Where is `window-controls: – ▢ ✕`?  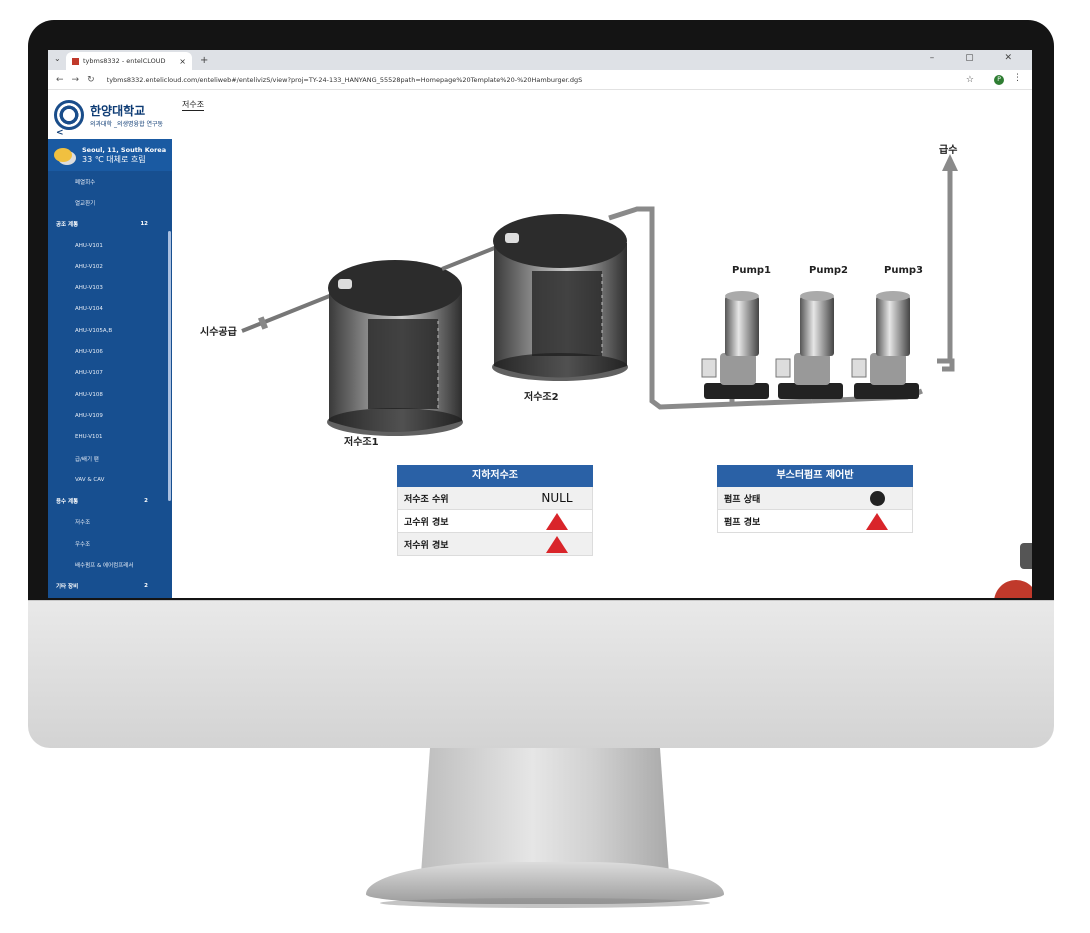 window-controls: – ▢ ✕ is located at coordinates (978, 58).